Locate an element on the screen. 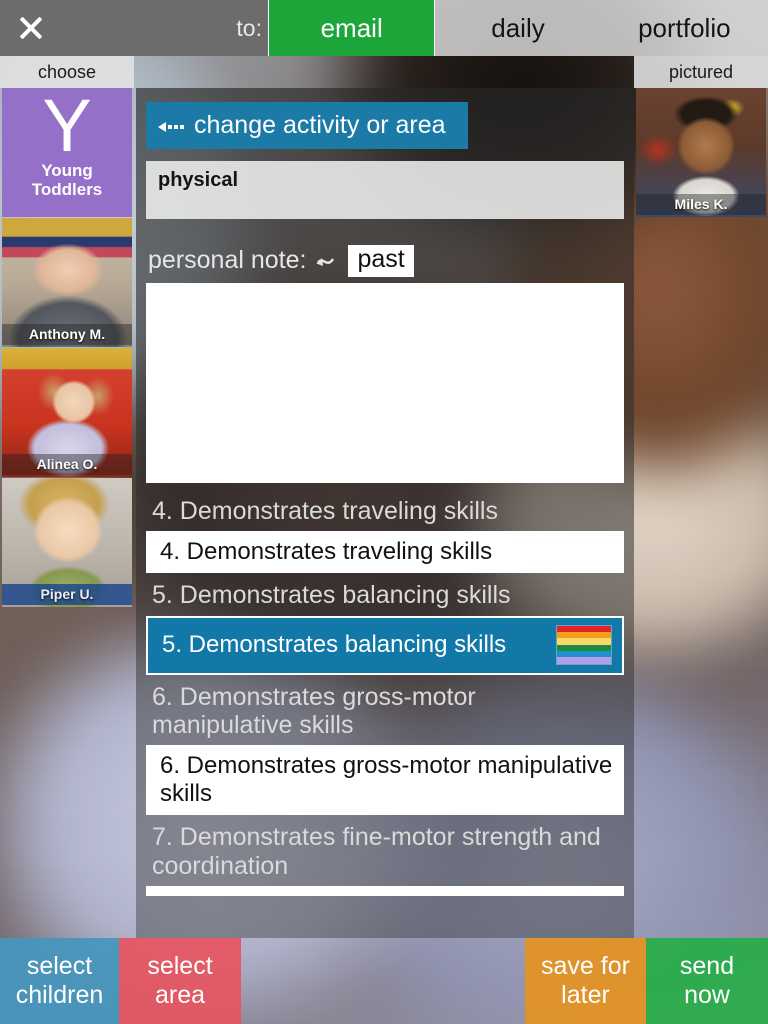  skill-option: 4. Demonstrates traveling skills is located at coordinates (385, 552).